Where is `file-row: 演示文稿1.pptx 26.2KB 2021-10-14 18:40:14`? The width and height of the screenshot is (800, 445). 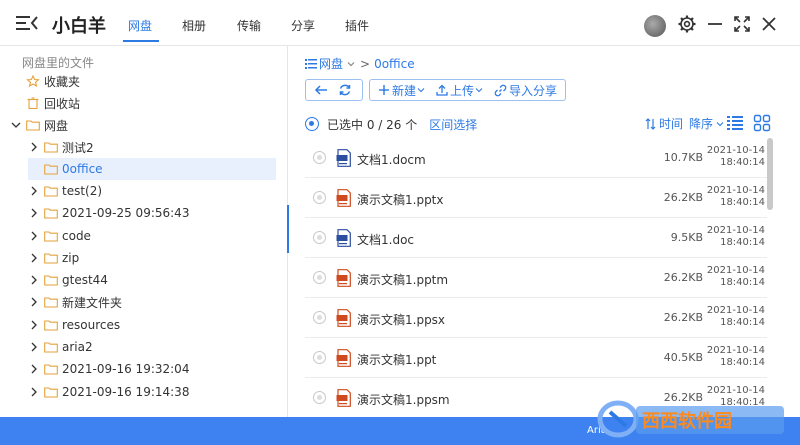 file-row: 演示文稿1.pptx 26.2KB 2021-10-14 18:40:14 is located at coordinates (536, 198).